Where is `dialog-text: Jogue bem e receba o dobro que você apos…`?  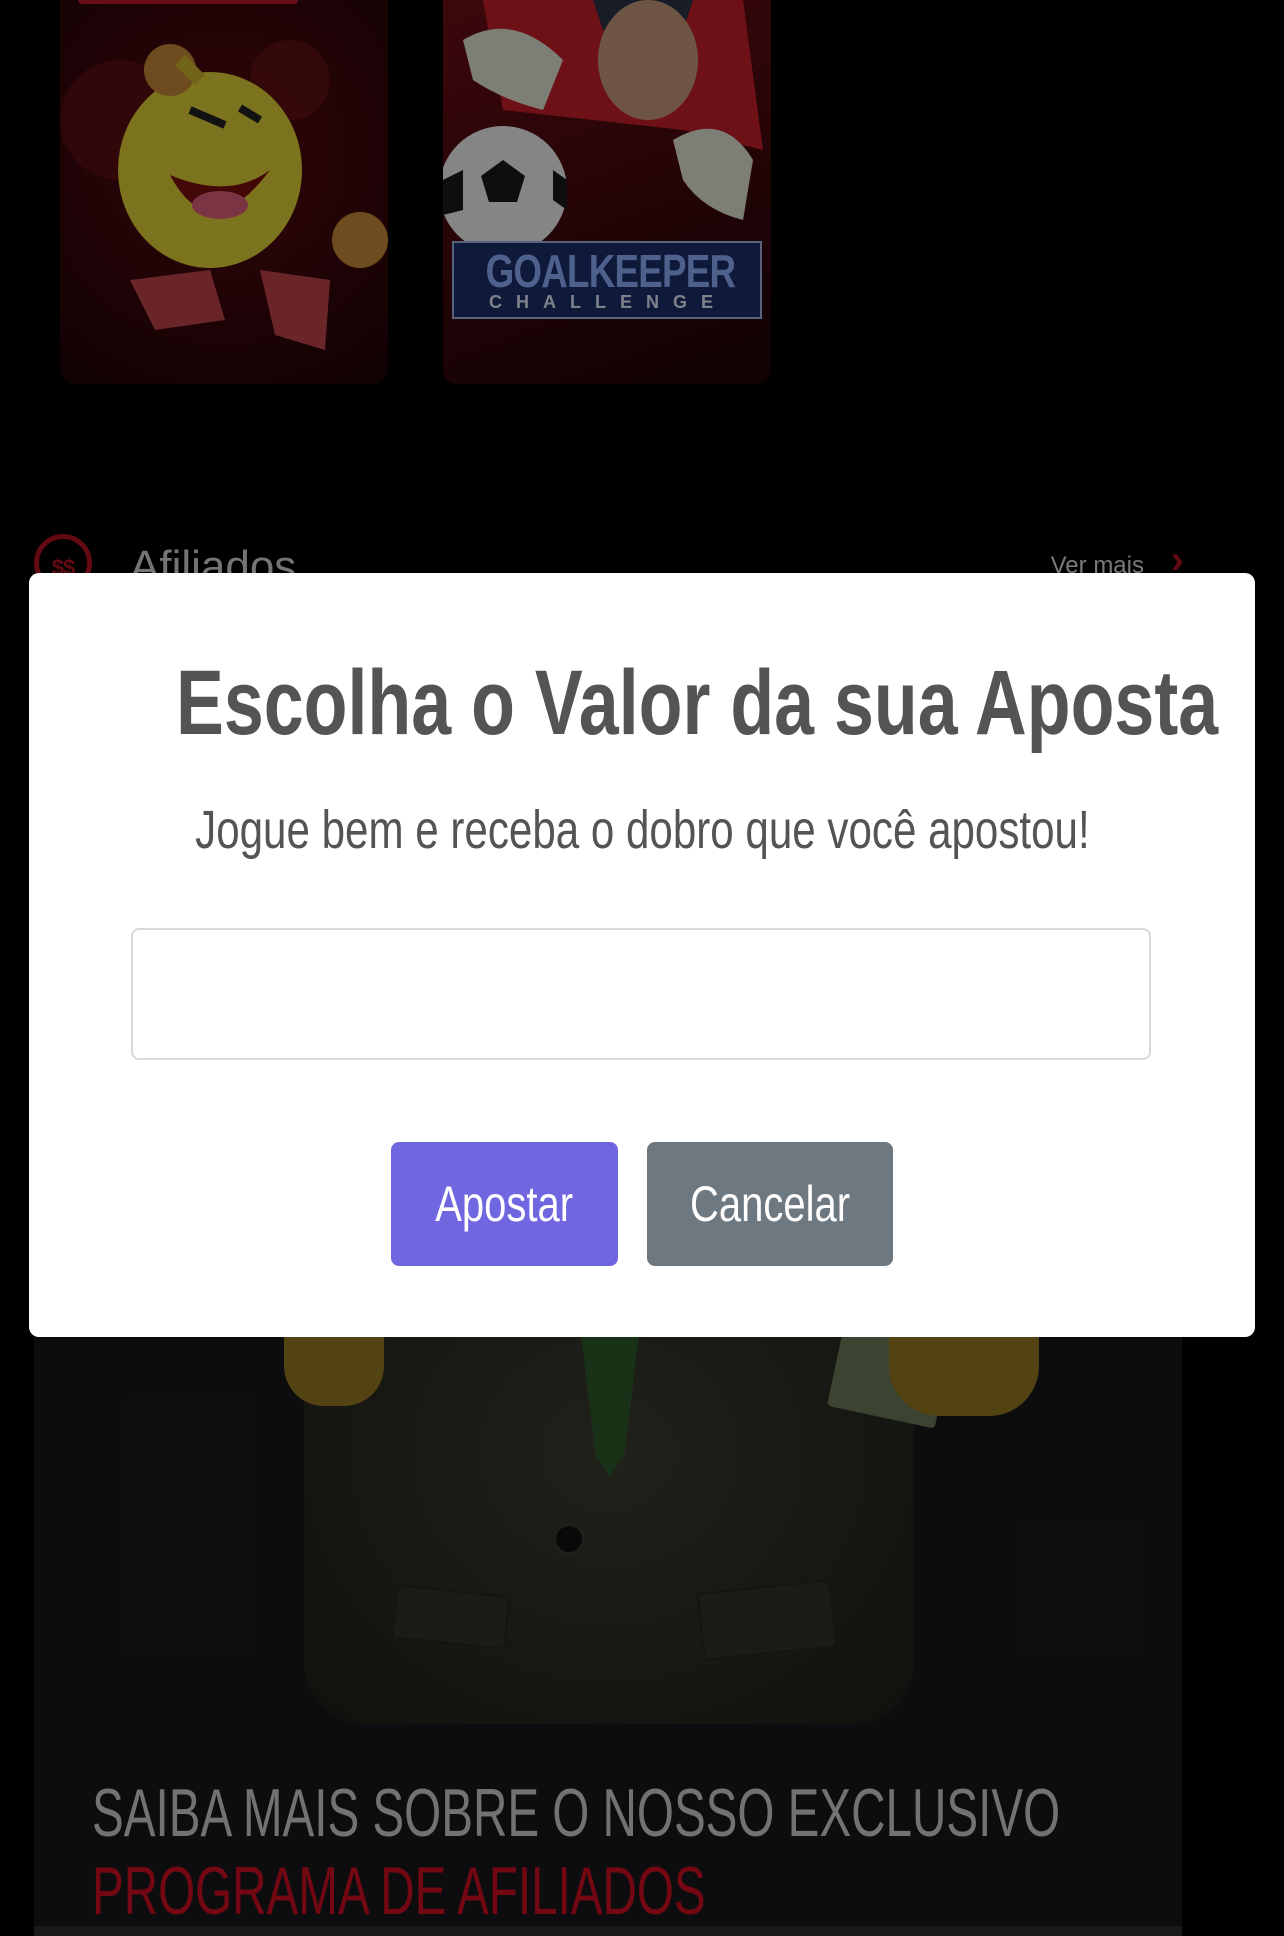 dialog-text: Jogue bem e receba o dobro que você apos… is located at coordinates (642, 830).